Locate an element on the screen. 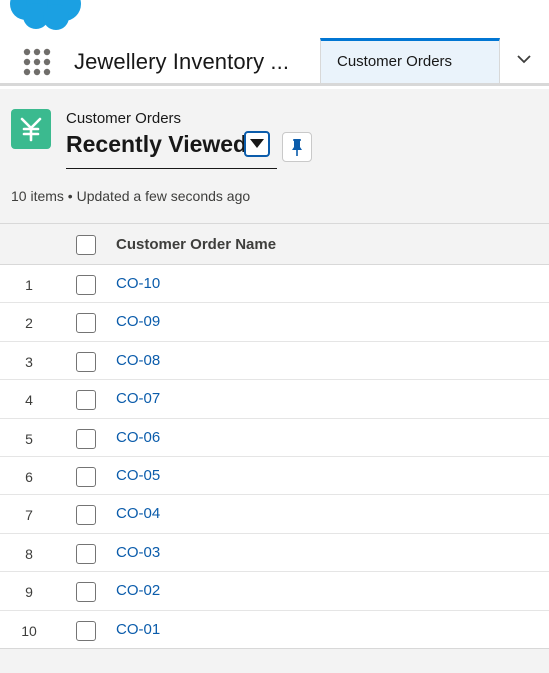 The width and height of the screenshot is (549, 673). row-number: 10 is located at coordinates (29, 630).